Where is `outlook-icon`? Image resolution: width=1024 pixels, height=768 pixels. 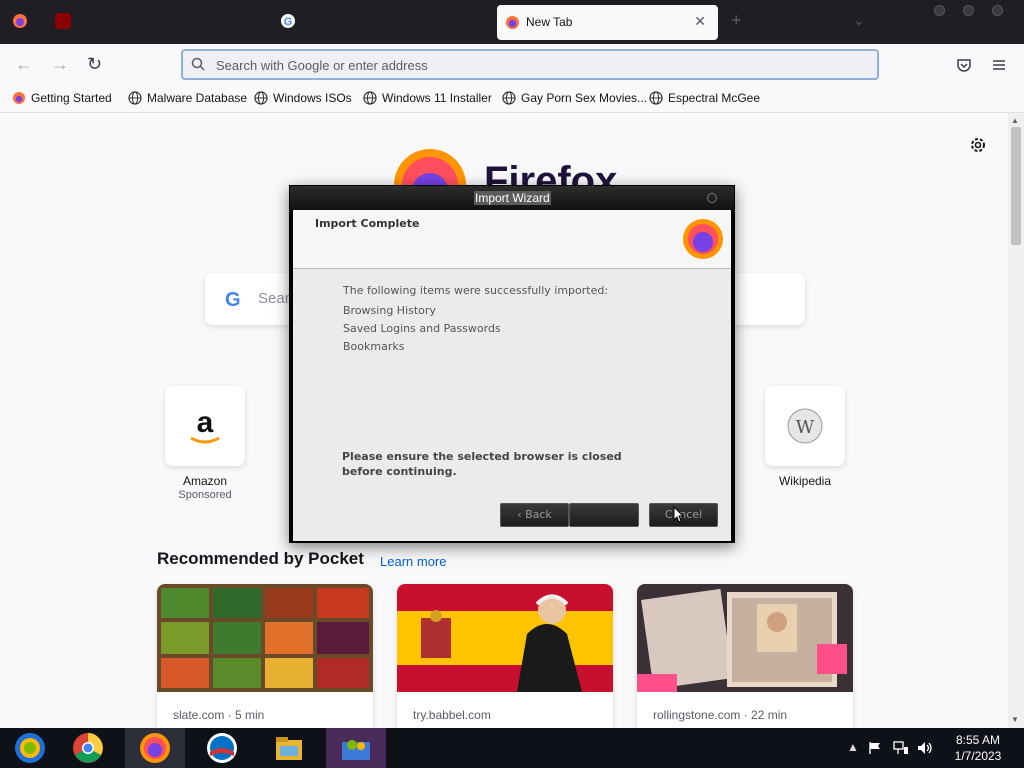
outlook-icon is located at coordinates (222, 748).